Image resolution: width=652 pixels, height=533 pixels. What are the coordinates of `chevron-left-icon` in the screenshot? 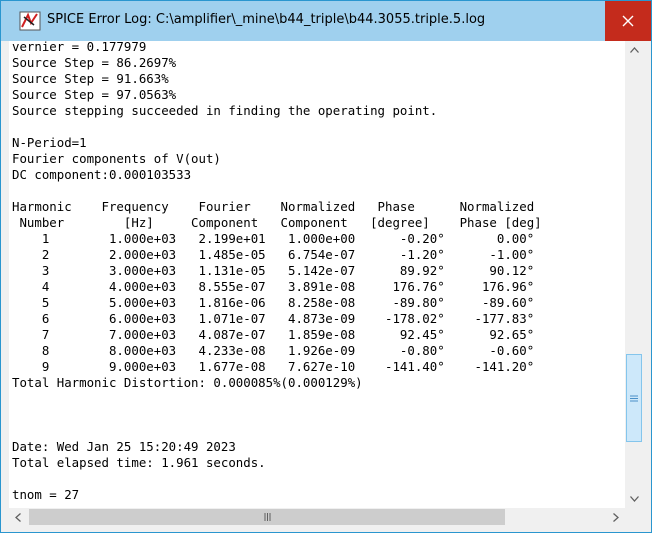 It's located at (18, 517).